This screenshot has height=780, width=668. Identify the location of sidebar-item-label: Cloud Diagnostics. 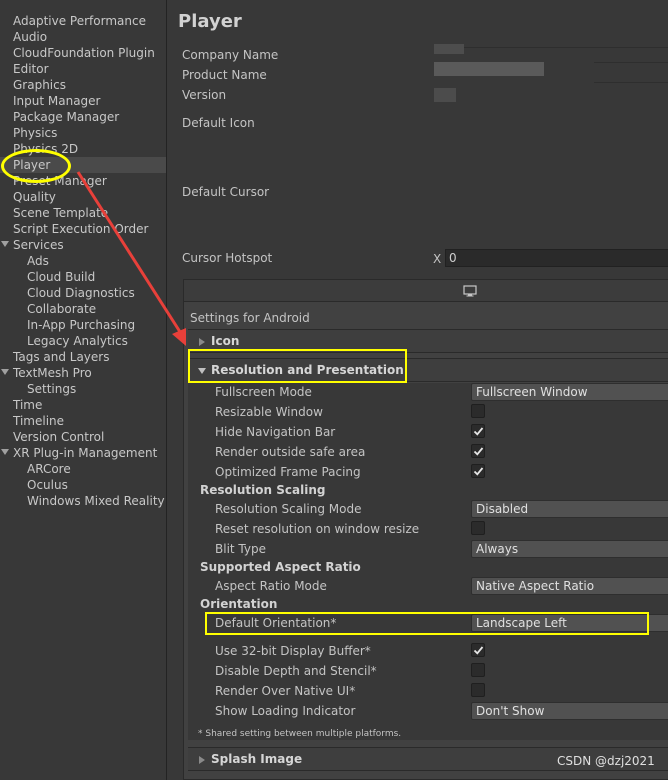
(81, 293).